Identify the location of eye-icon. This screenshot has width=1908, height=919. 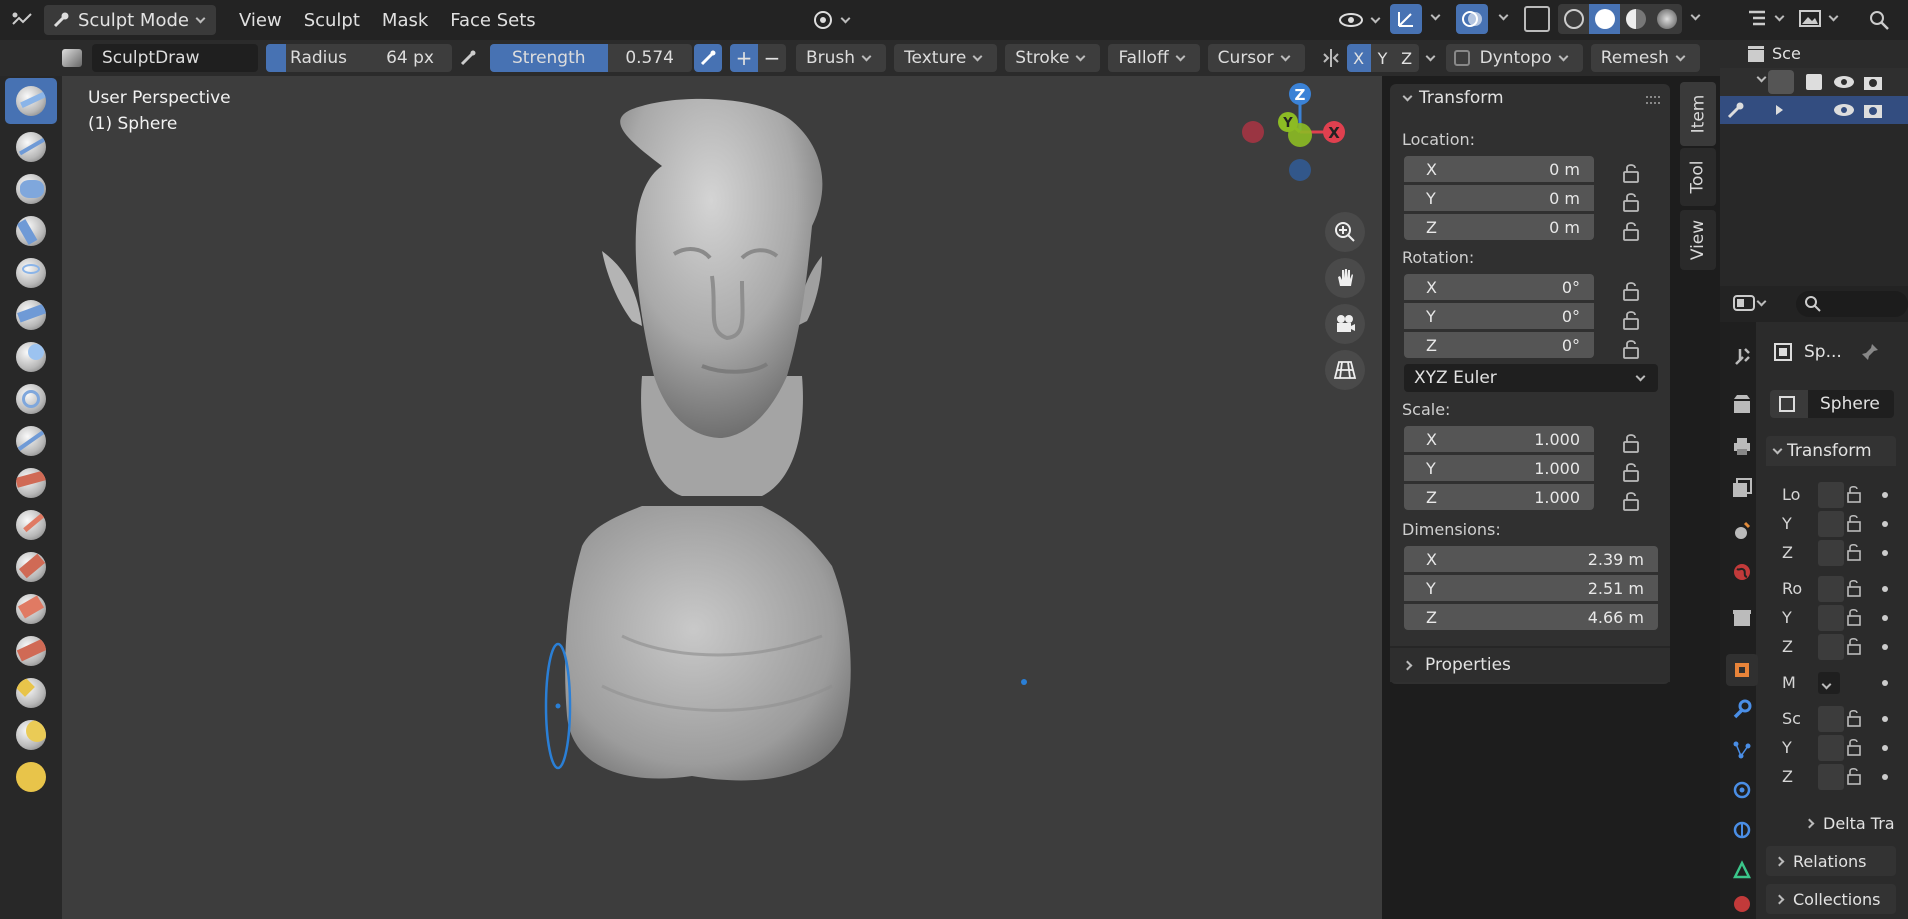
(1844, 110).